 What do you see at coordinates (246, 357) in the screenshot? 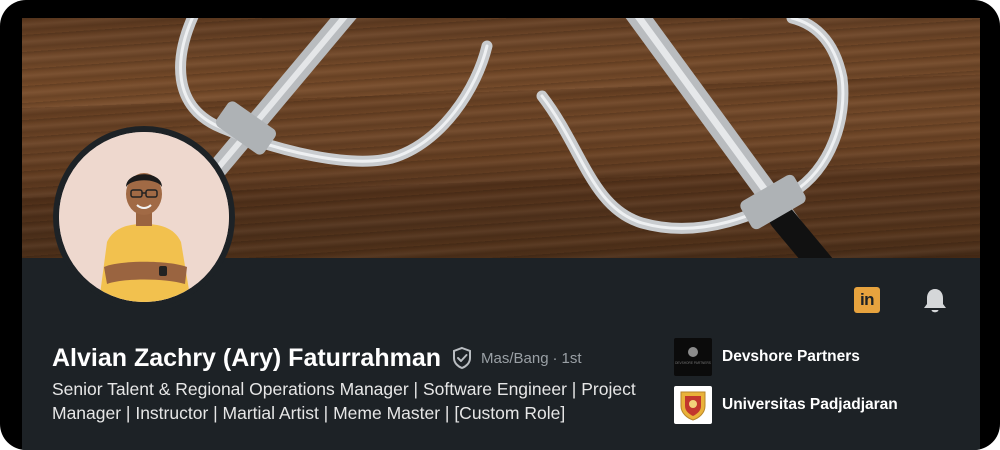
I see `profile-name: Alvian Zachry (Ary) Faturrahman` at bounding box center [246, 357].